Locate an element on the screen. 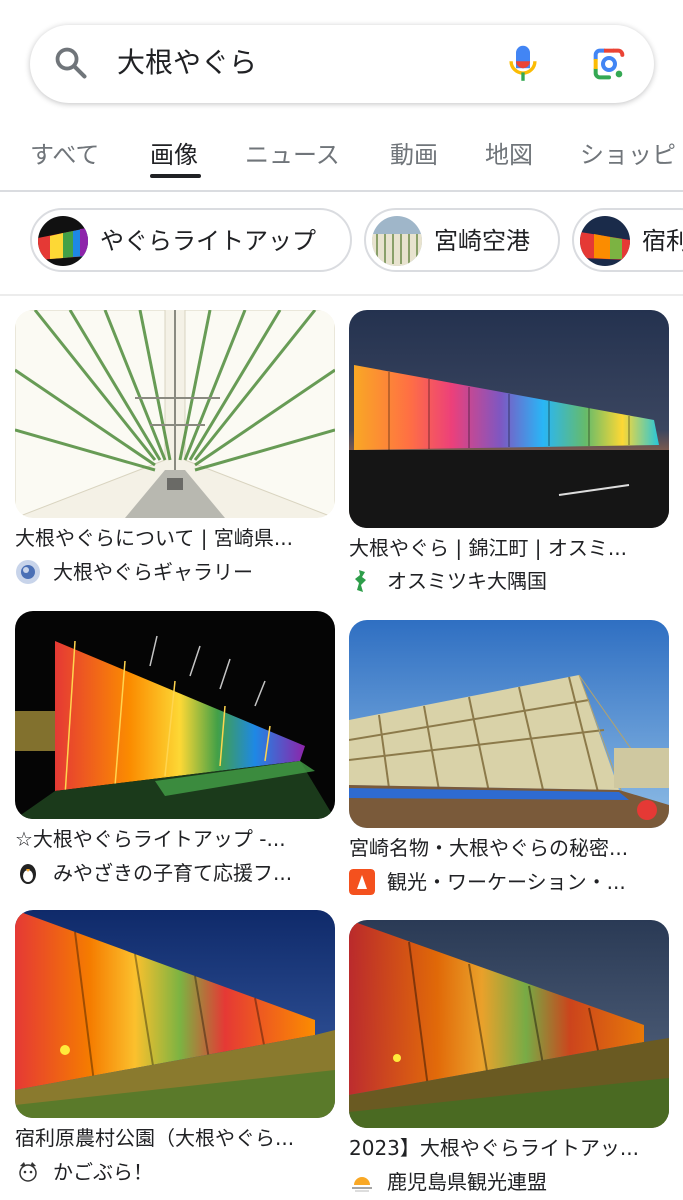 The image size is (683, 1200). image-result: 2023】大根やぐらライトアッ... 鹿児島県観光連盟 is located at coordinates (509, 1057).